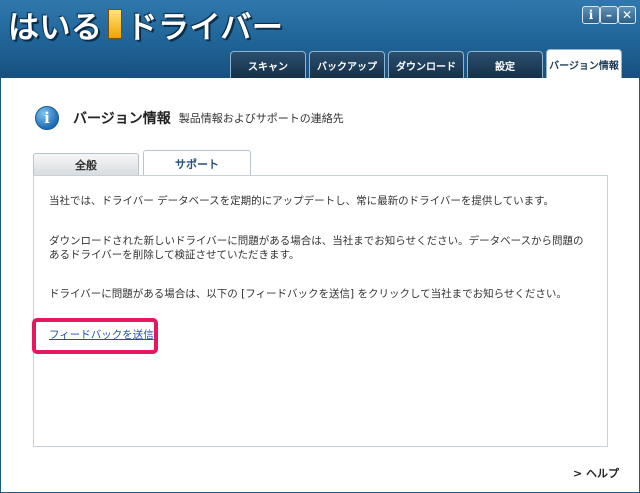 This screenshot has height=493, width=640. I want to click on main-tabs: スキャン バックアップ ダウンロード 設定 バージョン情報, so click(320, 63).